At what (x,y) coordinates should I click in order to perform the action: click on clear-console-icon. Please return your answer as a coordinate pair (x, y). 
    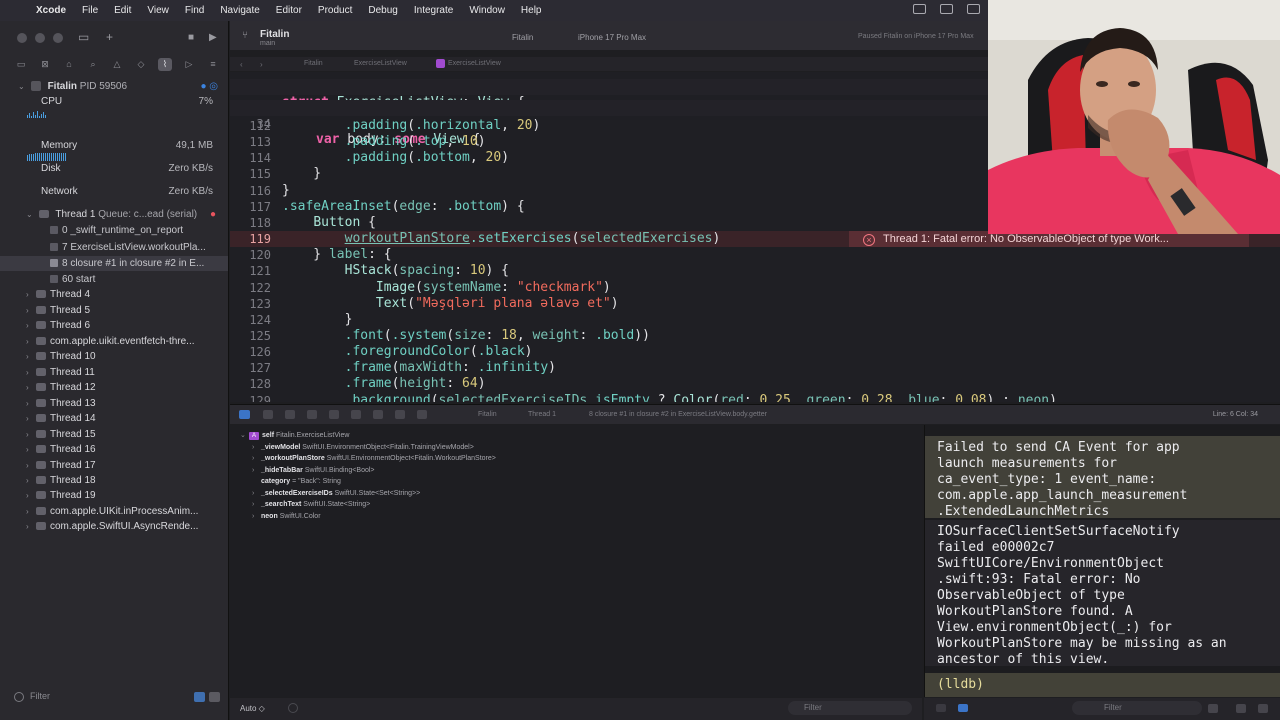
    Looking at the image, I should click on (1213, 708).